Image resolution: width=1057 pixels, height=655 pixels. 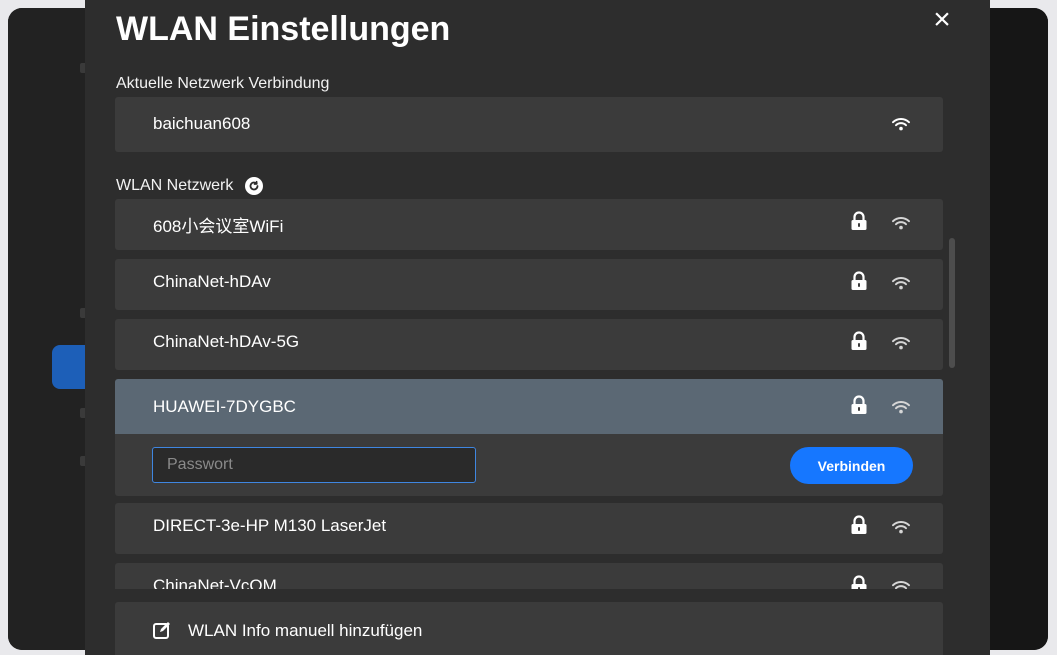 What do you see at coordinates (270, 525) in the screenshot?
I see `network-ssid: DIRECT-3e-HP M130 LaserJet` at bounding box center [270, 525].